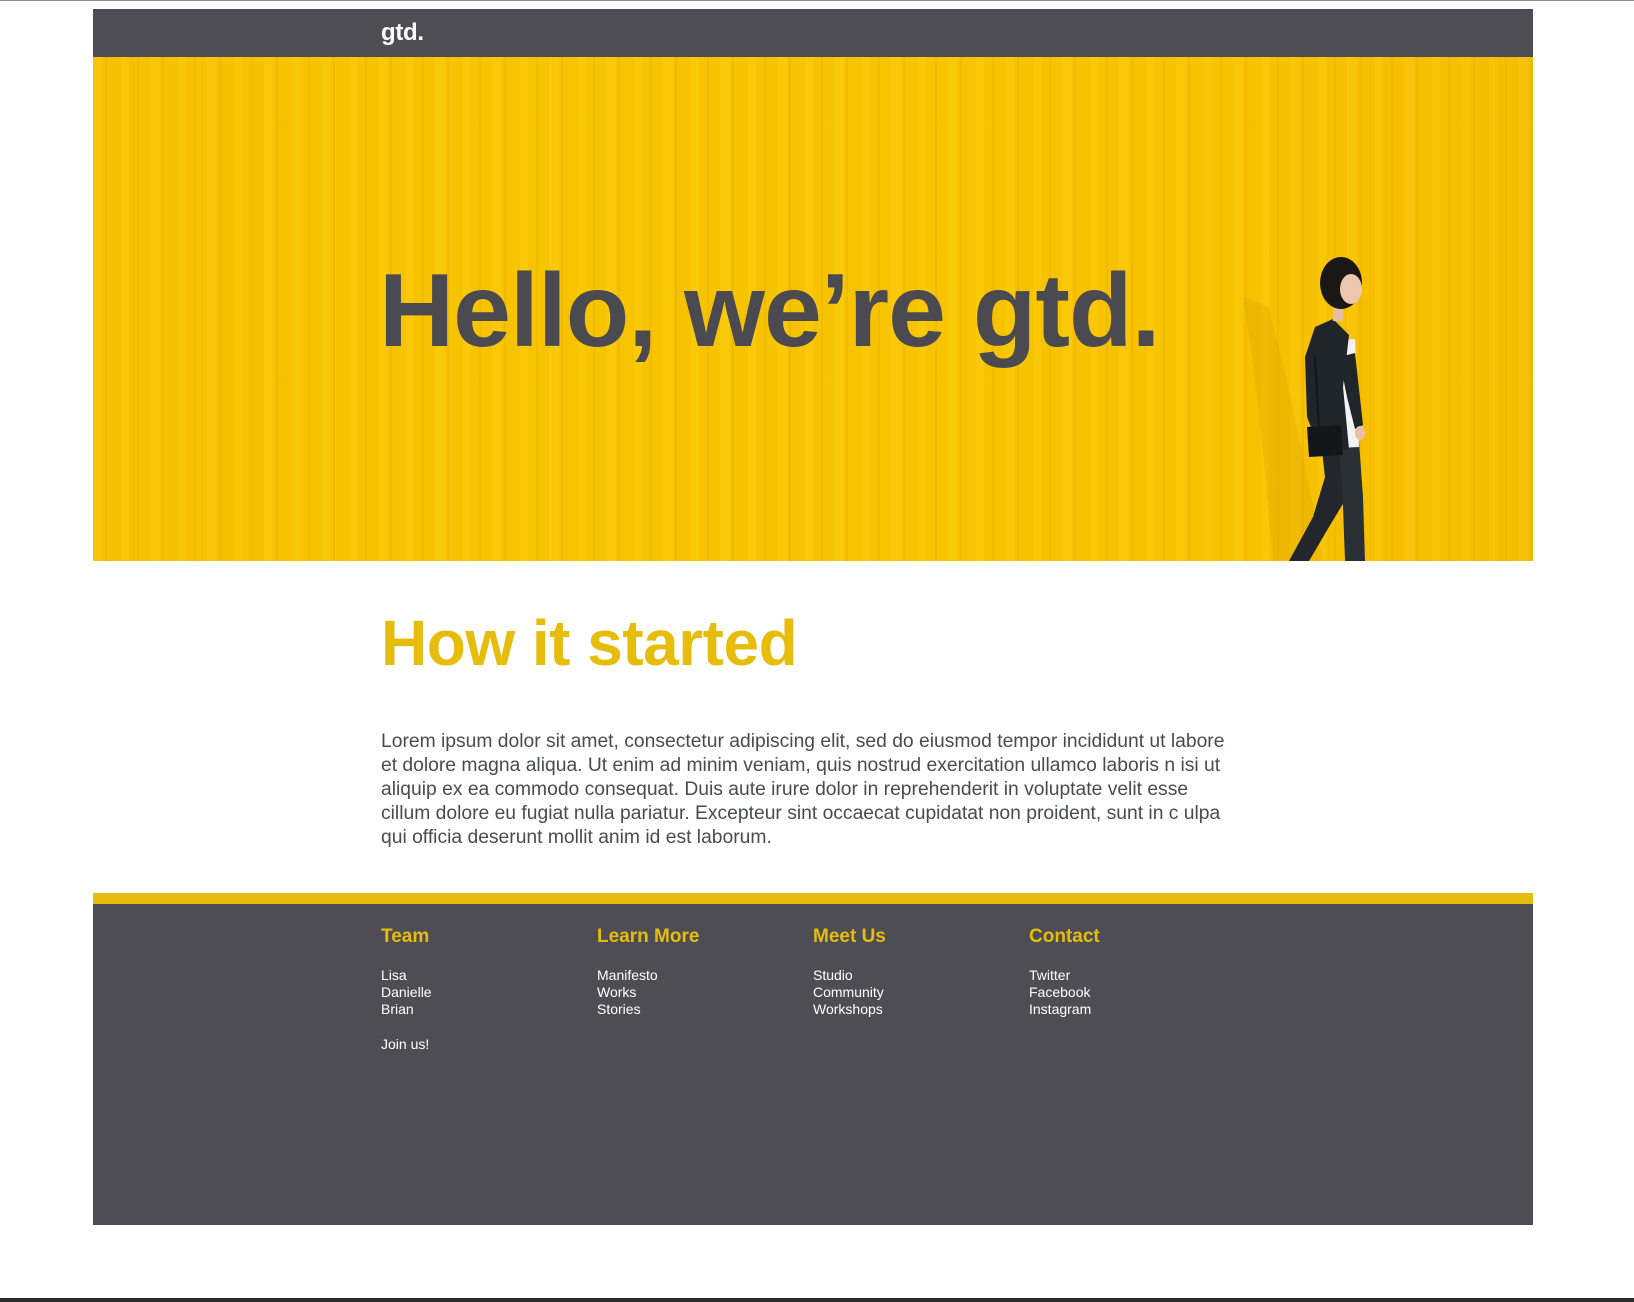  I want to click on footer-heading: Team, so click(405, 936).